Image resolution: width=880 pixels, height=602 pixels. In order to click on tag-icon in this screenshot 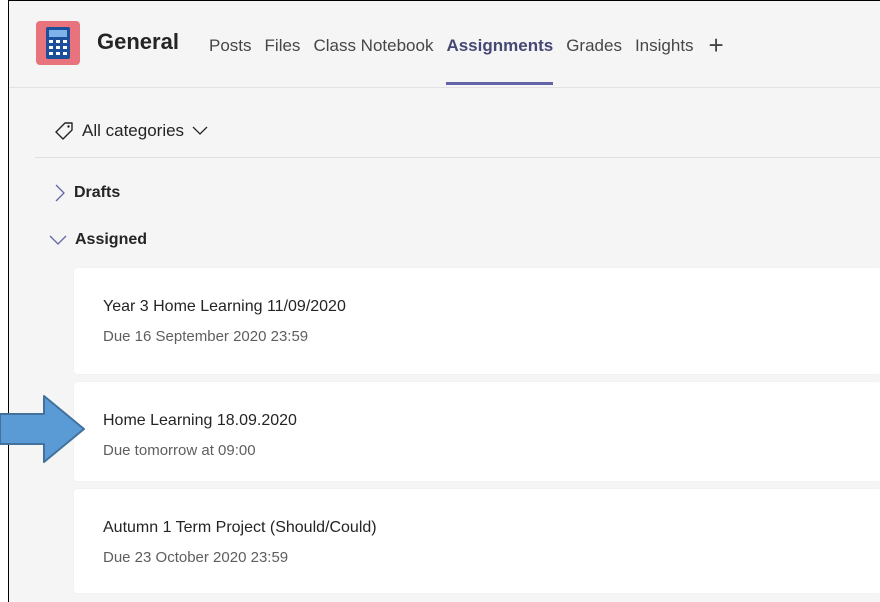, I will do `click(64, 131)`.